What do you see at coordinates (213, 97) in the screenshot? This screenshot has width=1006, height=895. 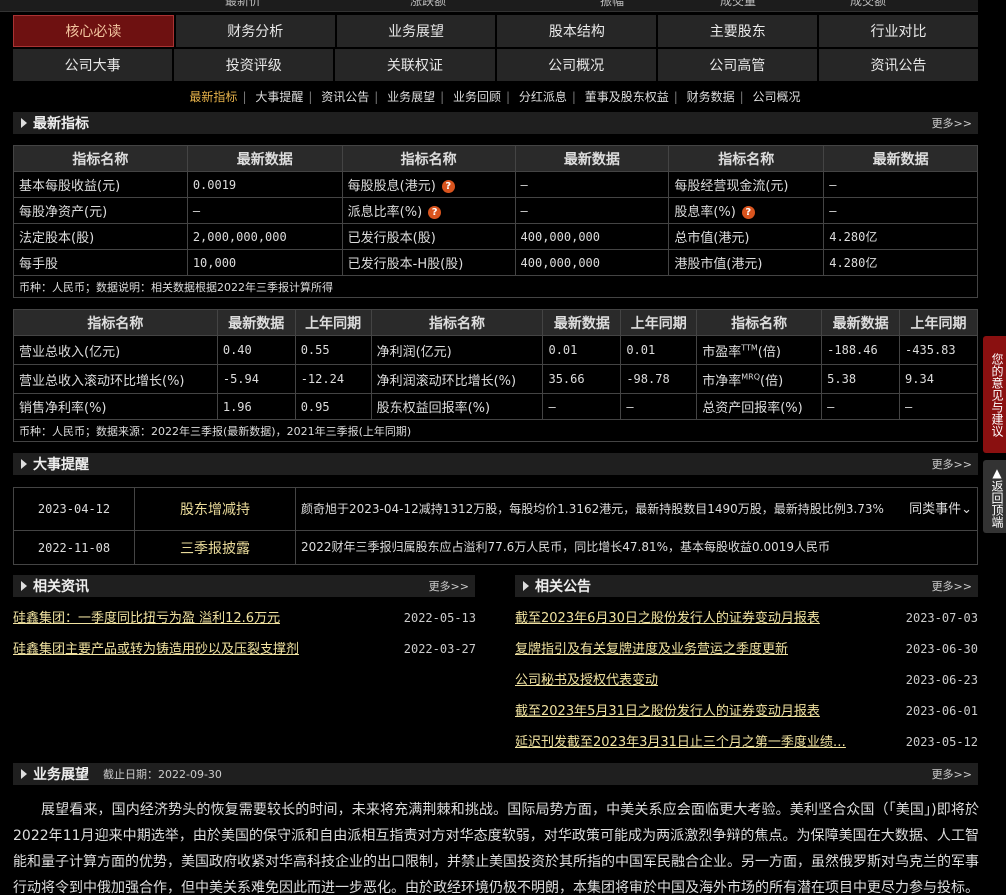 I see `subnav-link: 最新指标` at bounding box center [213, 97].